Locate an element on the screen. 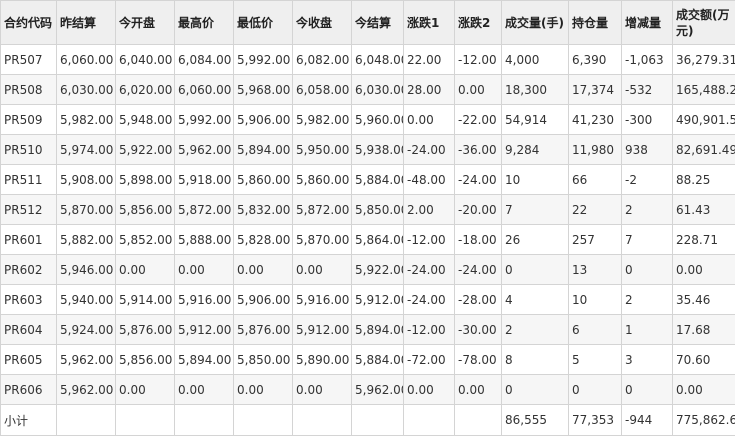  cell-oi-change: 1 is located at coordinates (647, 329).